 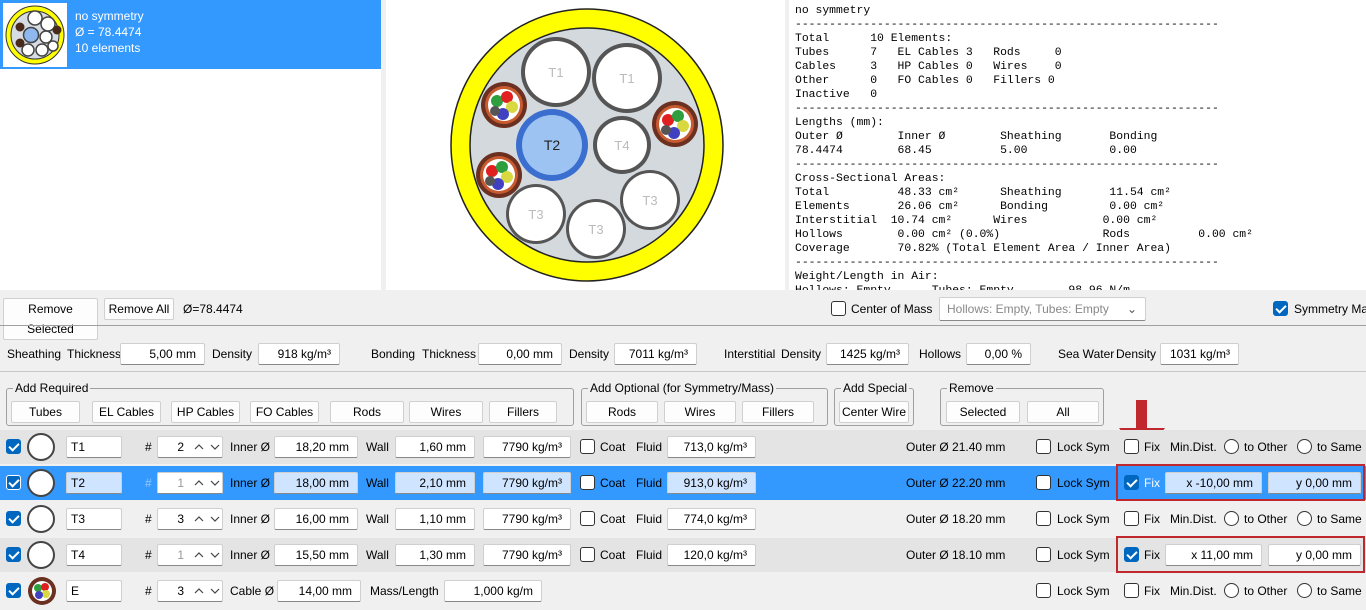 What do you see at coordinates (493, 591) in the screenshot?
I see `mass-length-input: 1,000 kg/m` at bounding box center [493, 591].